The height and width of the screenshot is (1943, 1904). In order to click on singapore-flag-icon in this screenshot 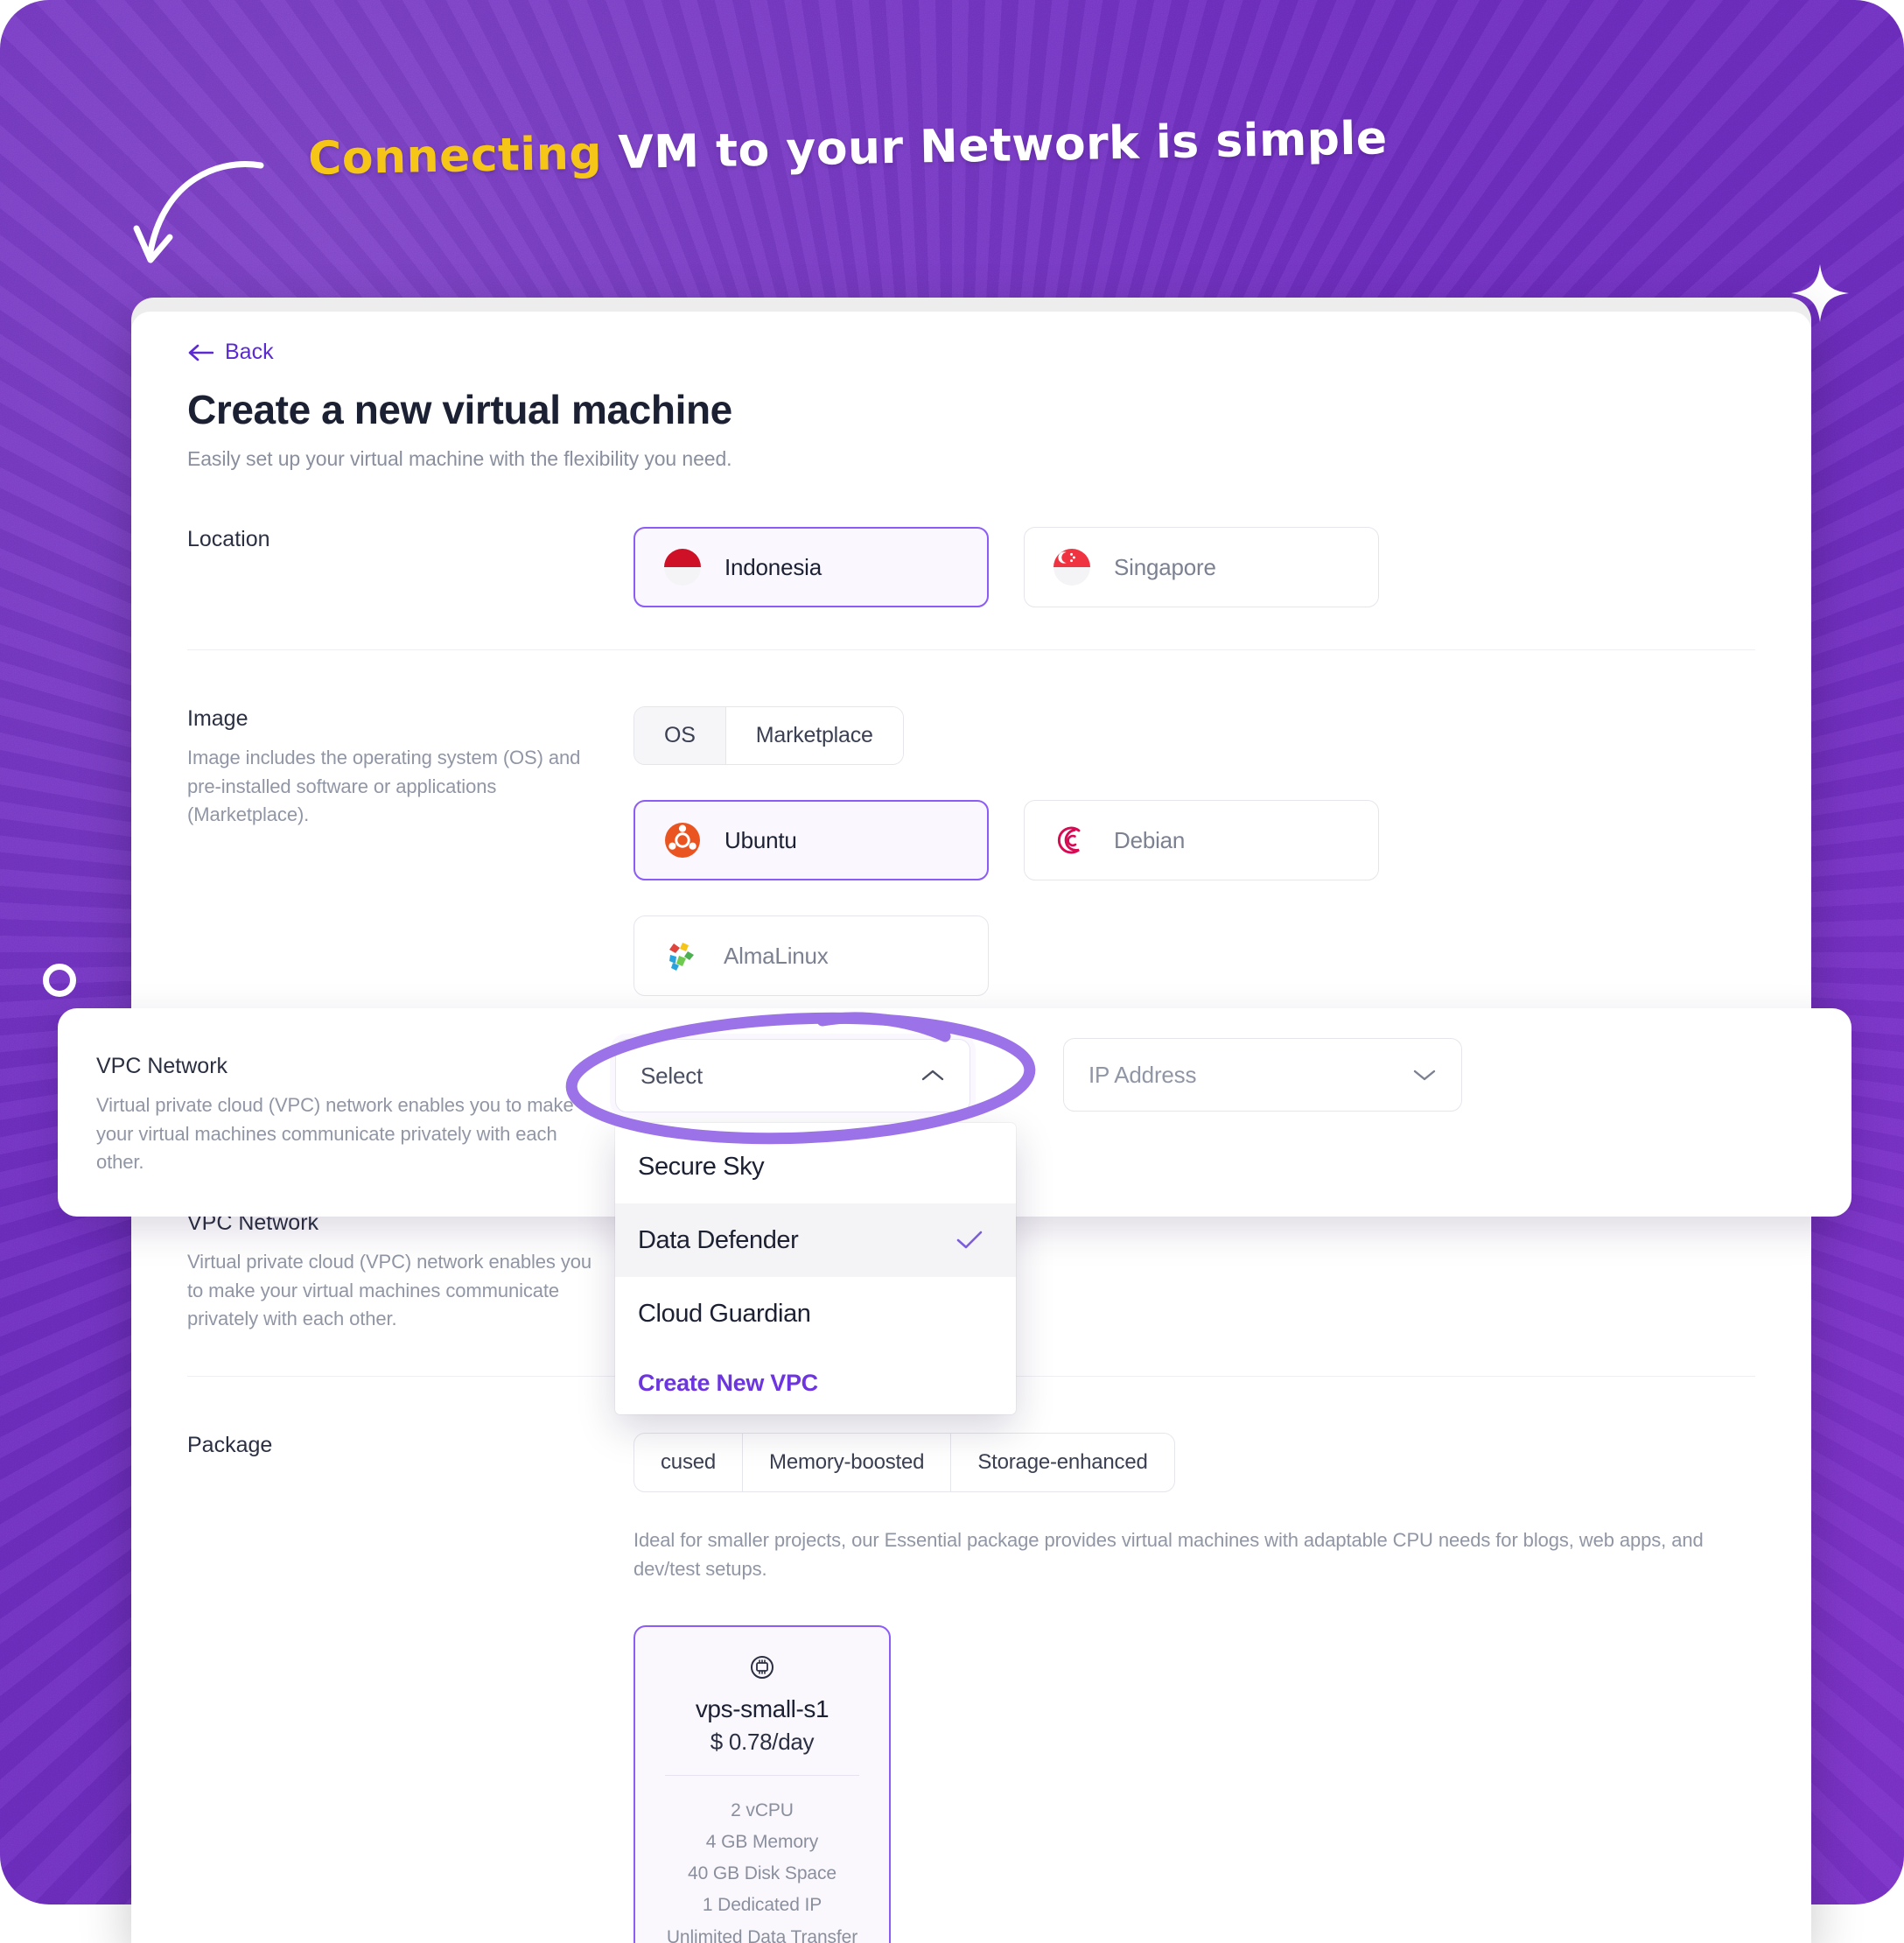, I will do `click(1072, 567)`.